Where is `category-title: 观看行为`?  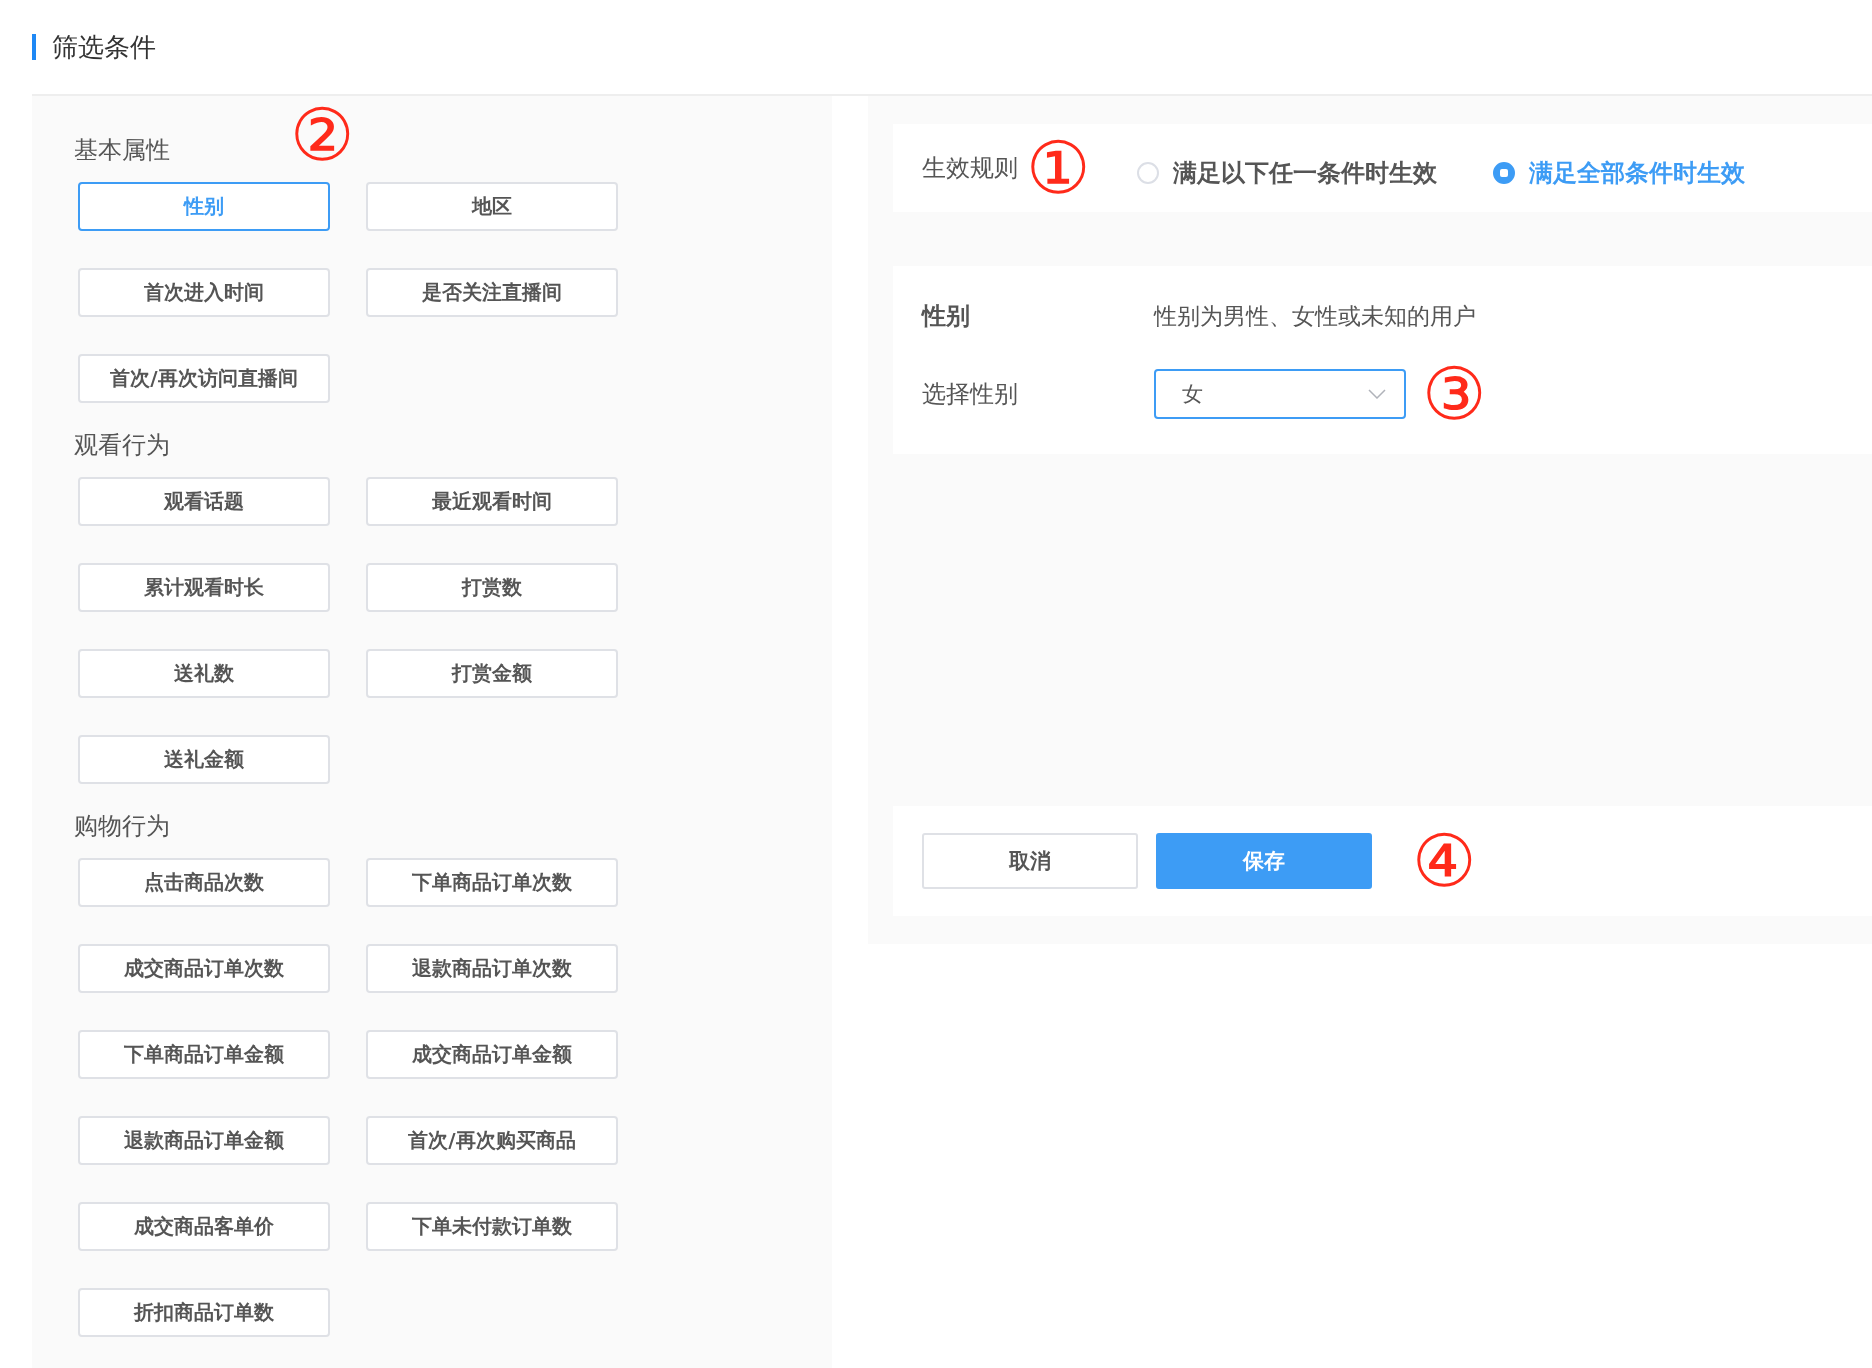
category-title: 观看行为 is located at coordinates (122, 445).